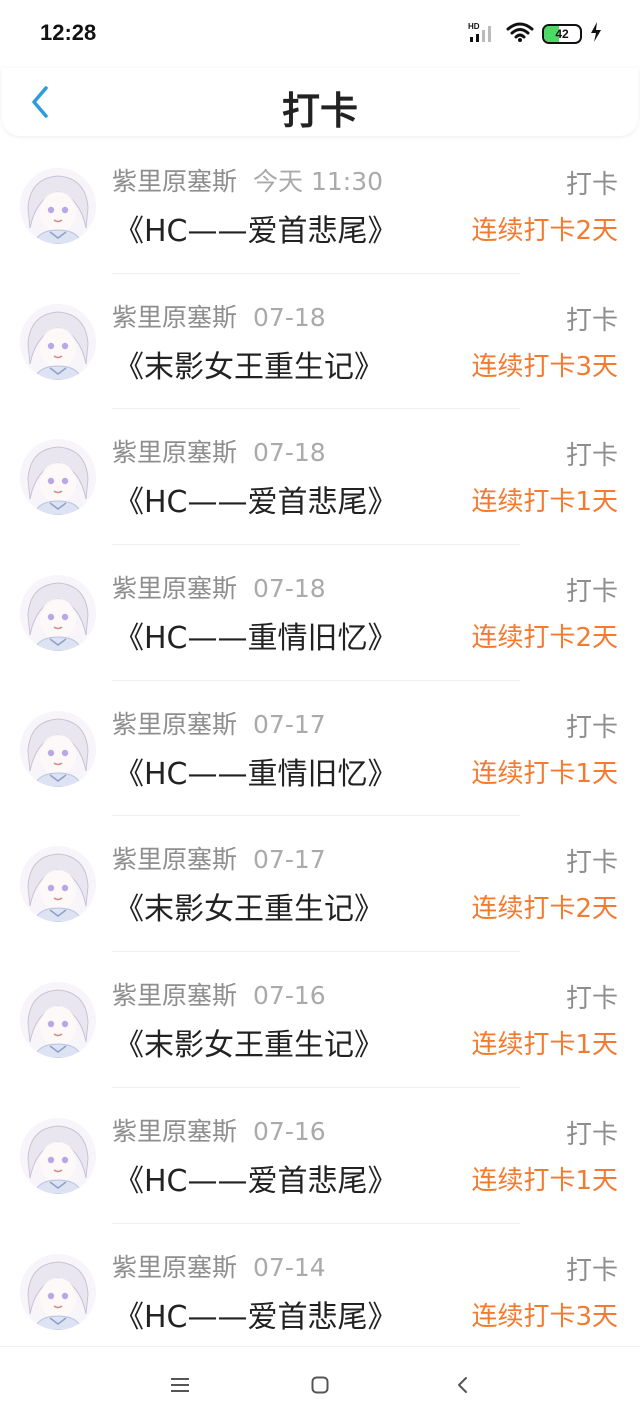 This screenshot has height=1422, width=640. What do you see at coordinates (289, 1267) in the screenshot?
I see `record-date: 07-14` at bounding box center [289, 1267].